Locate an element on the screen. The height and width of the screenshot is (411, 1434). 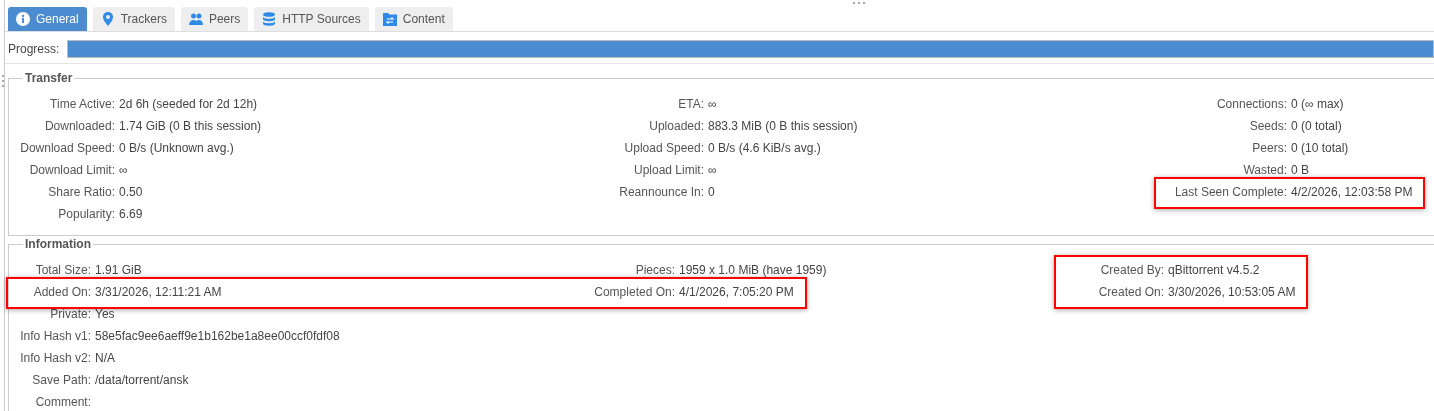
field-value: 4/1/2026, 7:05:20 PM is located at coordinates (736, 292).